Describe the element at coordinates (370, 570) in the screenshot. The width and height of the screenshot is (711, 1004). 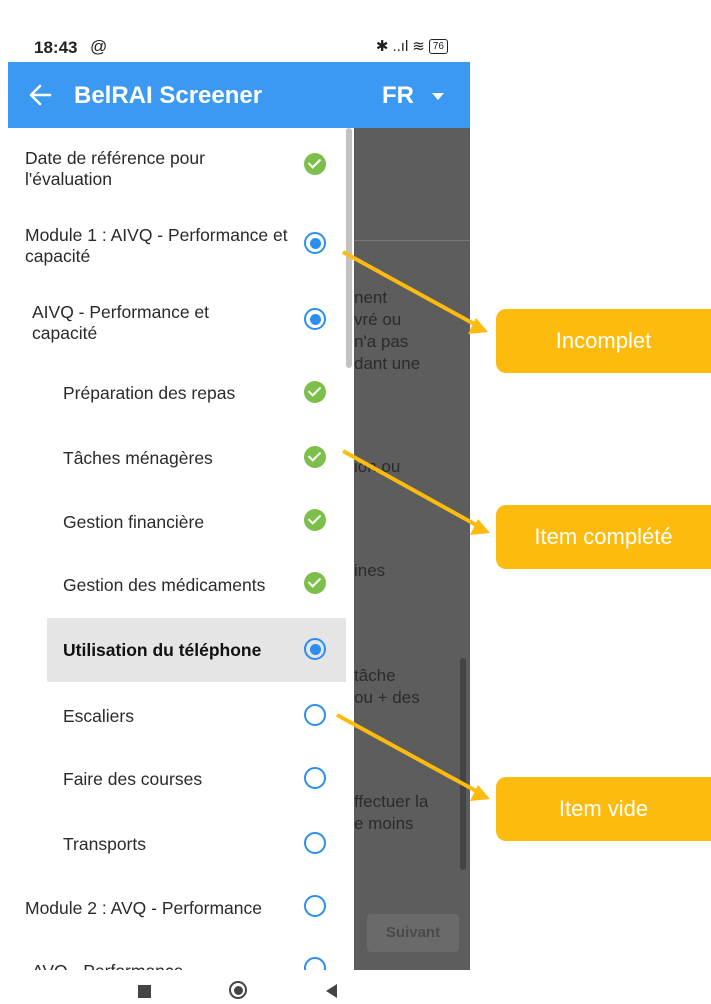
I see `background-text: ines` at that location.